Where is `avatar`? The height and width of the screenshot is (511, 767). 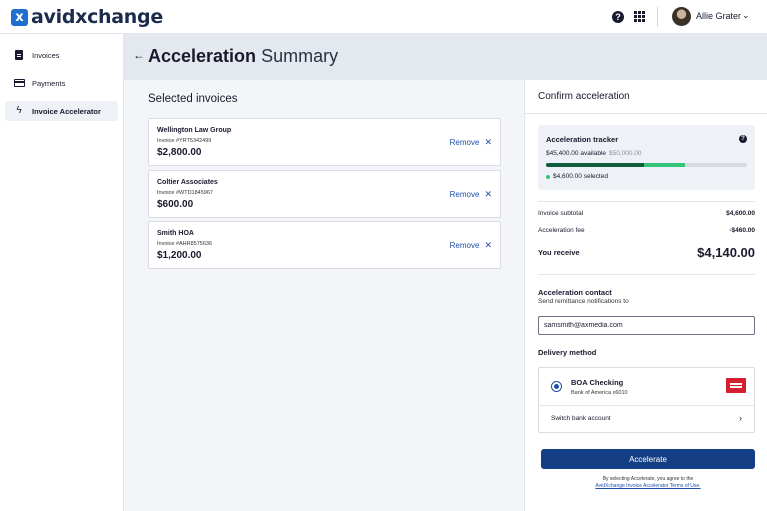
avatar is located at coordinates (681, 16).